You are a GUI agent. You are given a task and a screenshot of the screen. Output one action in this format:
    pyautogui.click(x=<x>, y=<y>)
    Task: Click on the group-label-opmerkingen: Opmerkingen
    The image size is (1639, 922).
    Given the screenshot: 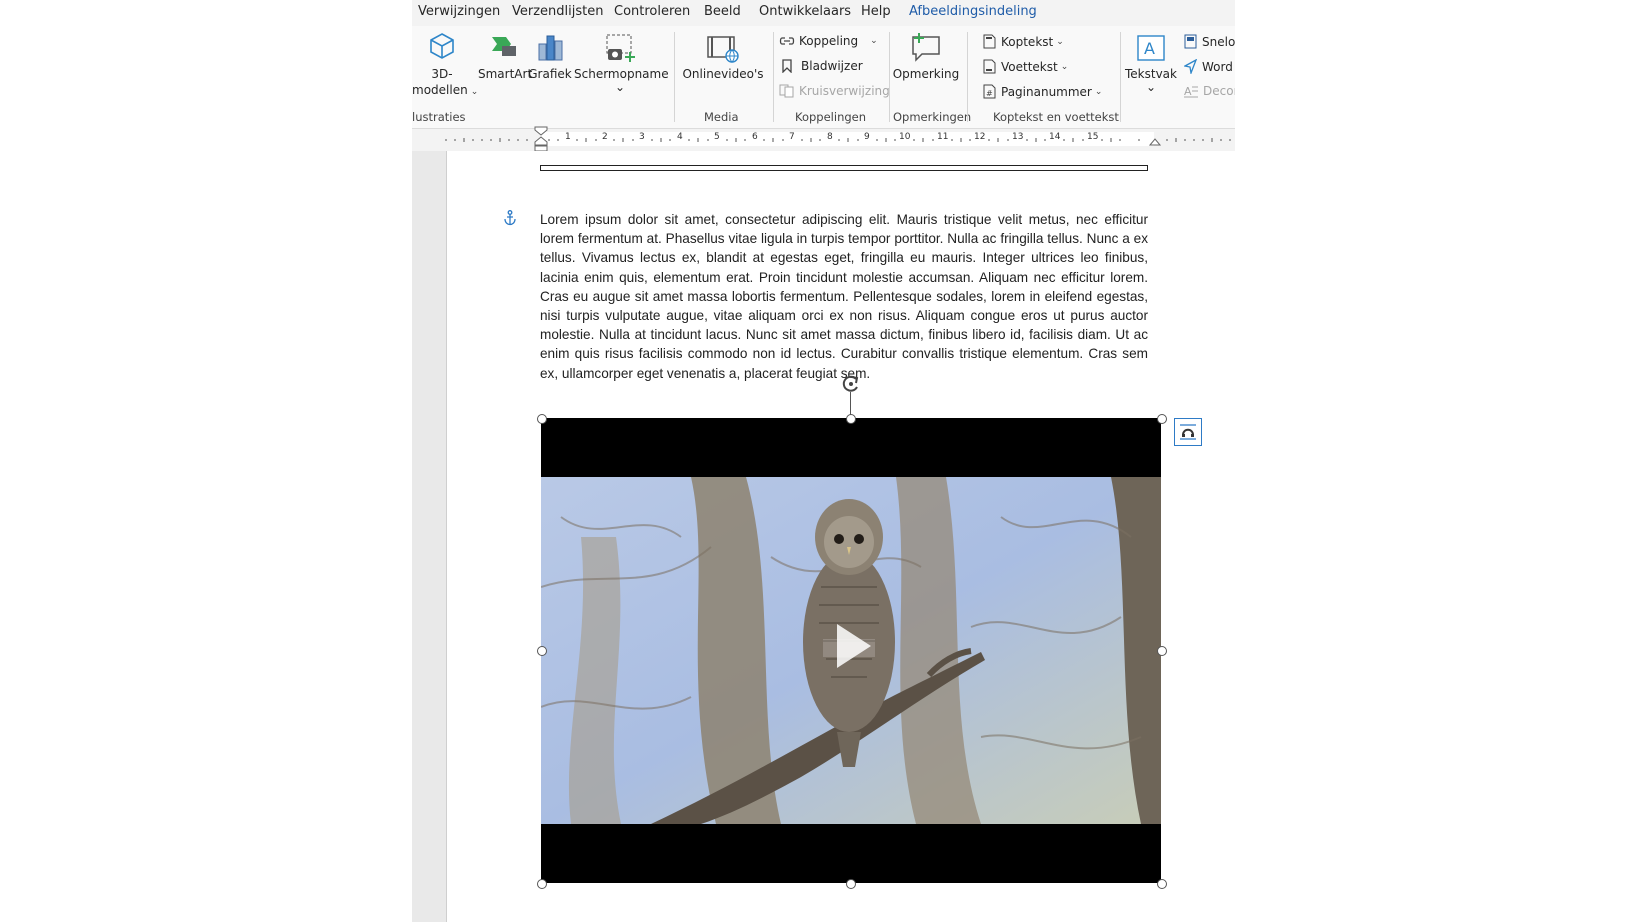 What is the action you would take?
    pyautogui.click(x=932, y=117)
    